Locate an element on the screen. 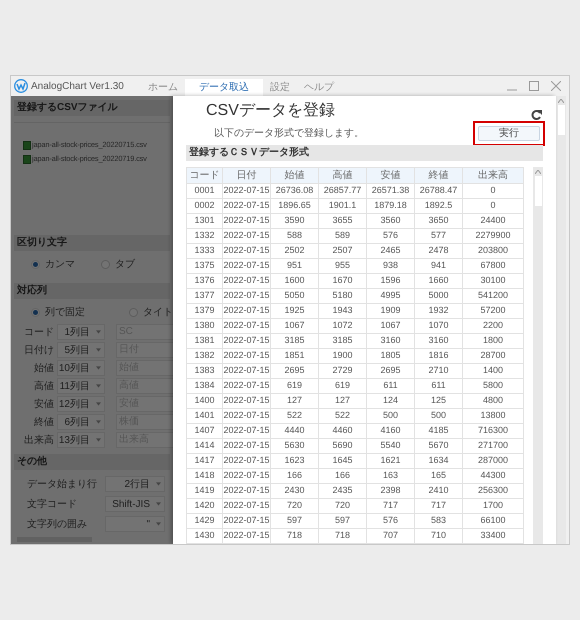  table-cell: 1379 is located at coordinates (204, 311).